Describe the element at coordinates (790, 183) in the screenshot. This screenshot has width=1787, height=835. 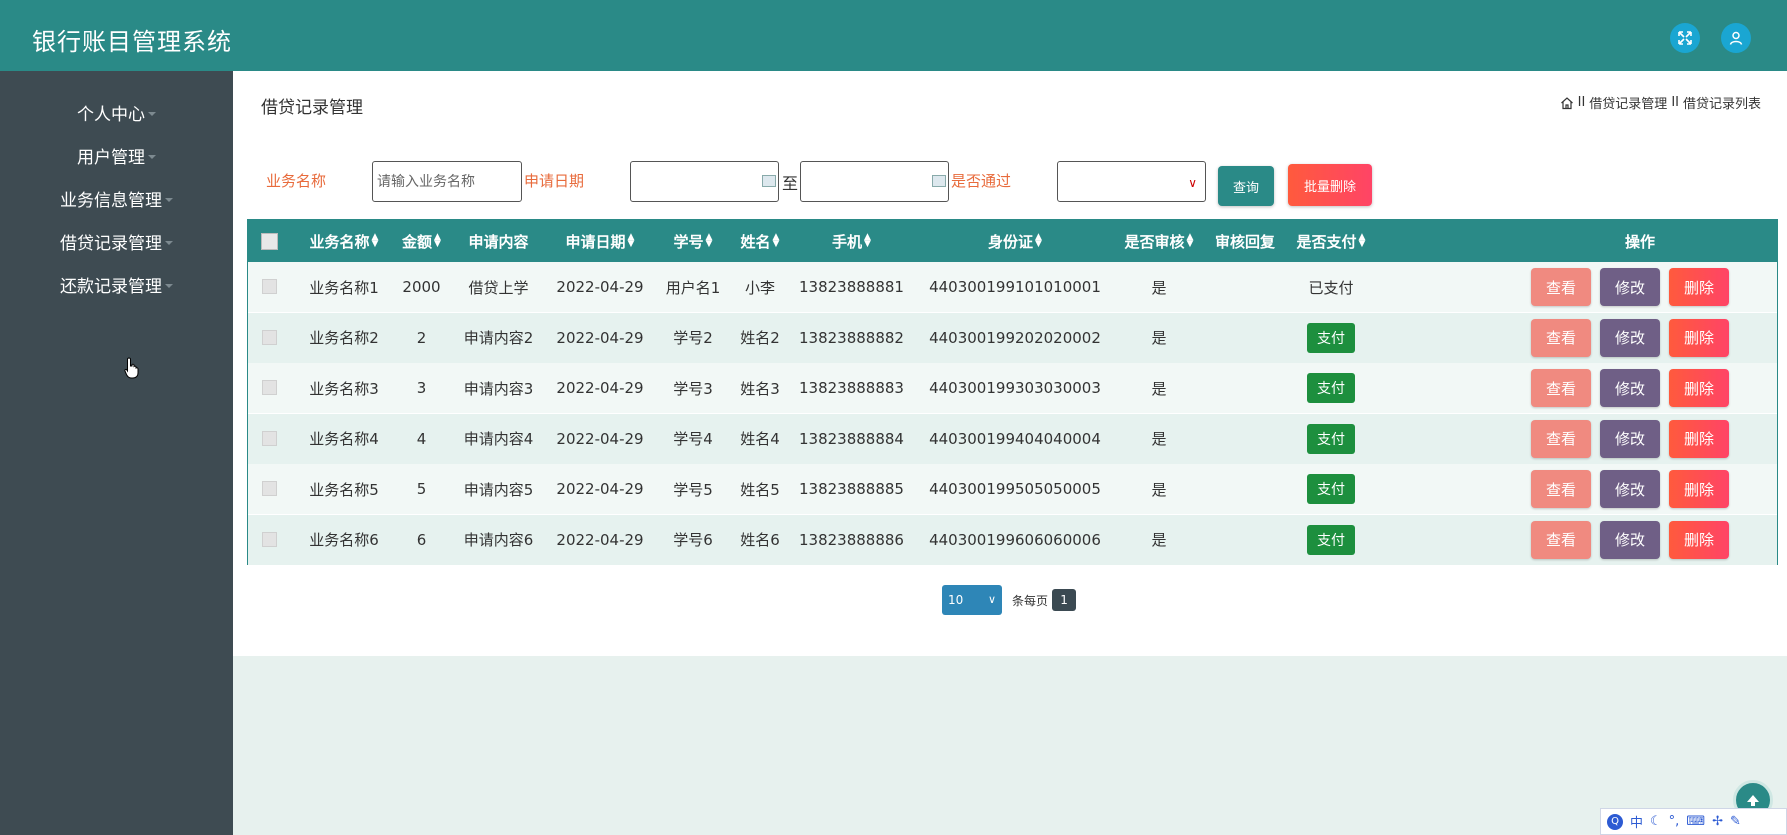
I see `date-range-separator: 至` at that location.